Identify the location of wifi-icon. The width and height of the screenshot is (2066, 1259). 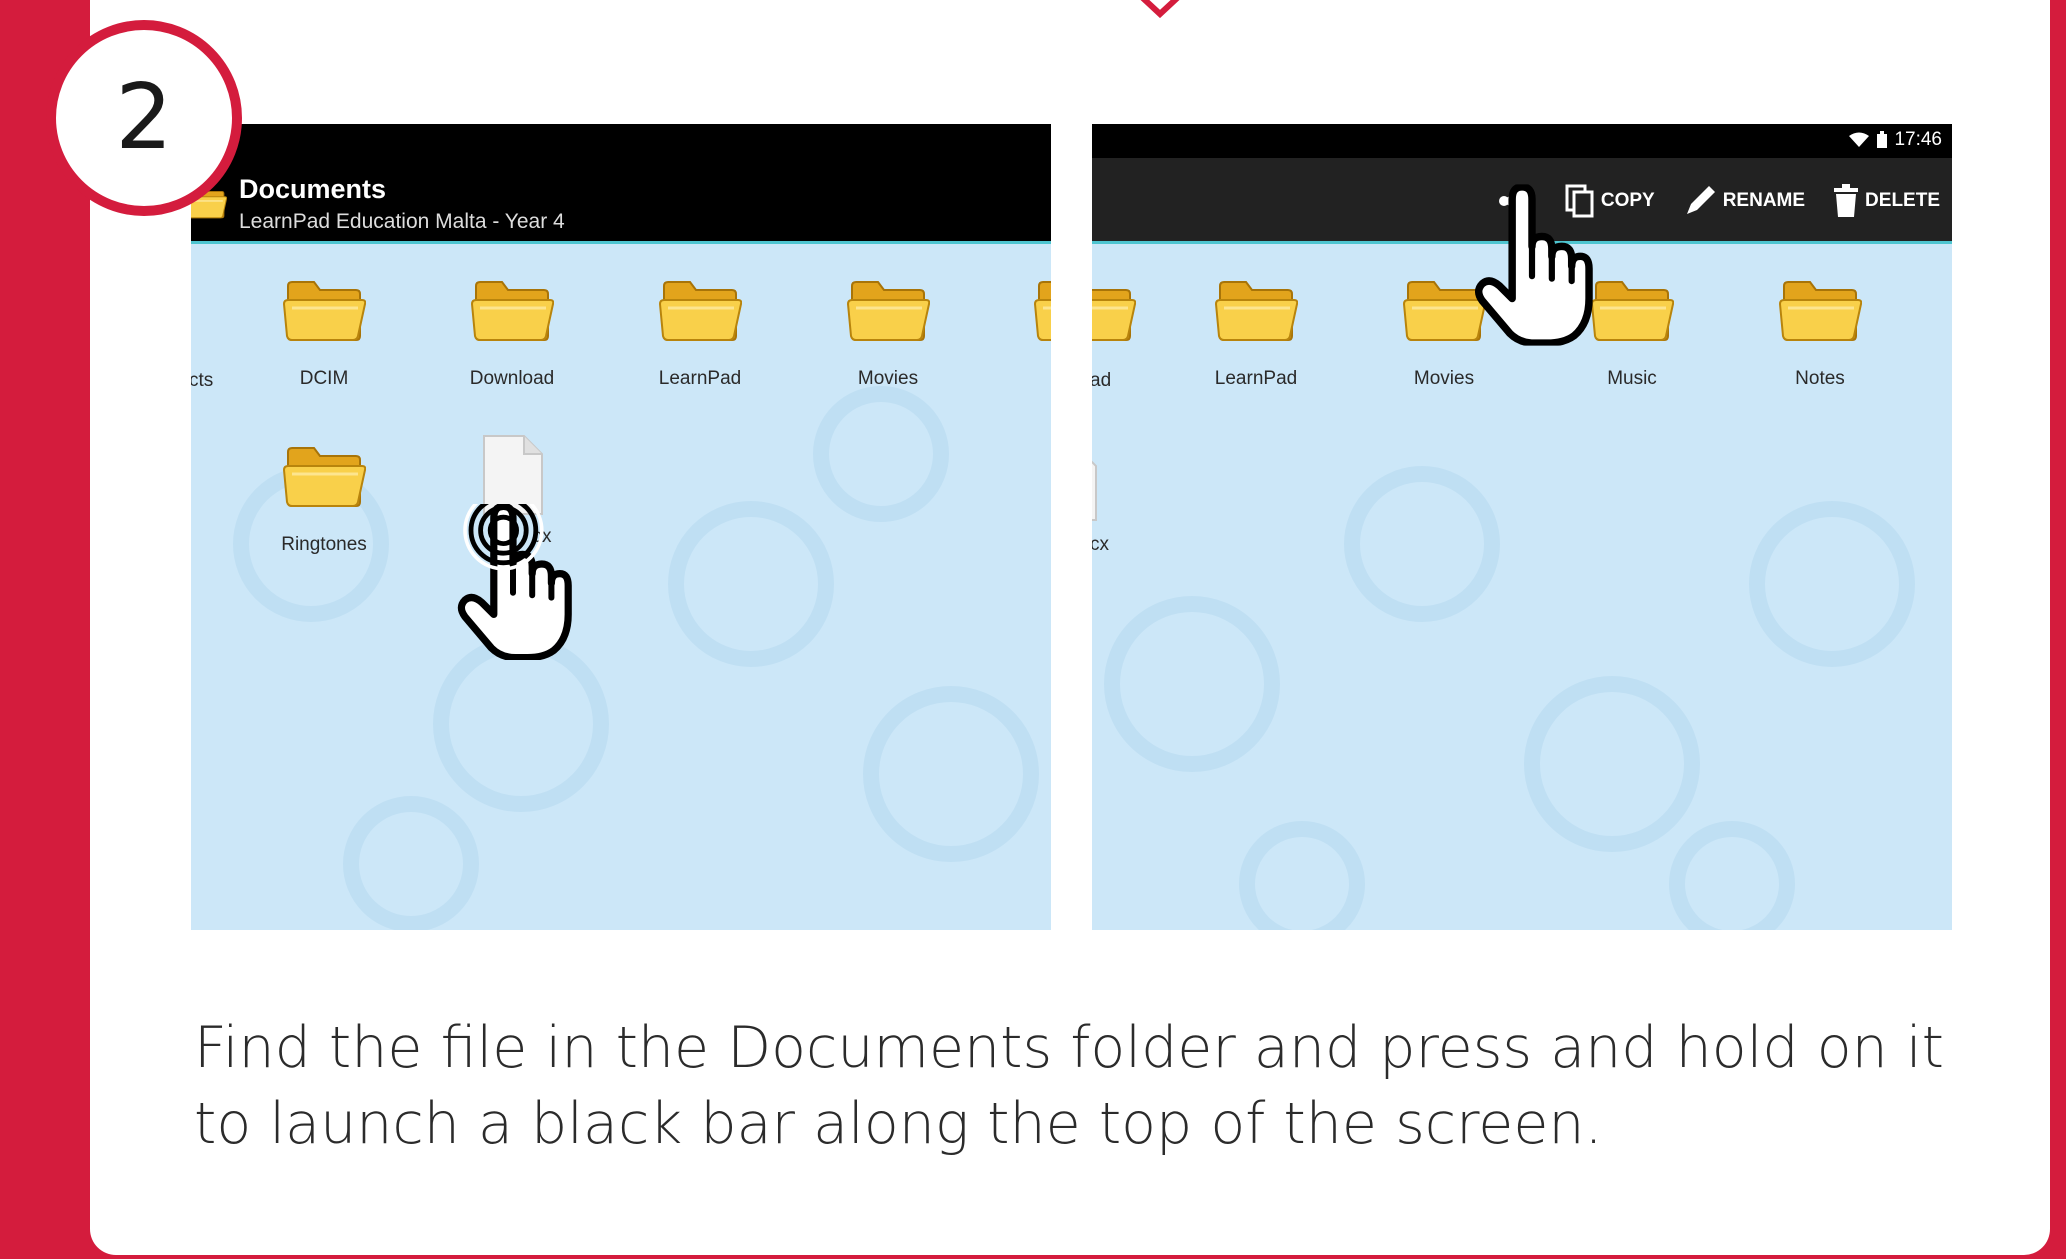
(1859, 139).